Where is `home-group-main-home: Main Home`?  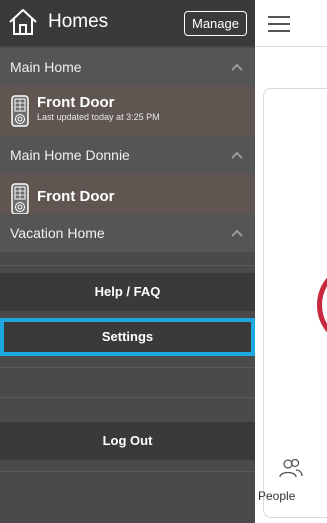
home-group-main-home: Main Home is located at coordinates (127, 67).